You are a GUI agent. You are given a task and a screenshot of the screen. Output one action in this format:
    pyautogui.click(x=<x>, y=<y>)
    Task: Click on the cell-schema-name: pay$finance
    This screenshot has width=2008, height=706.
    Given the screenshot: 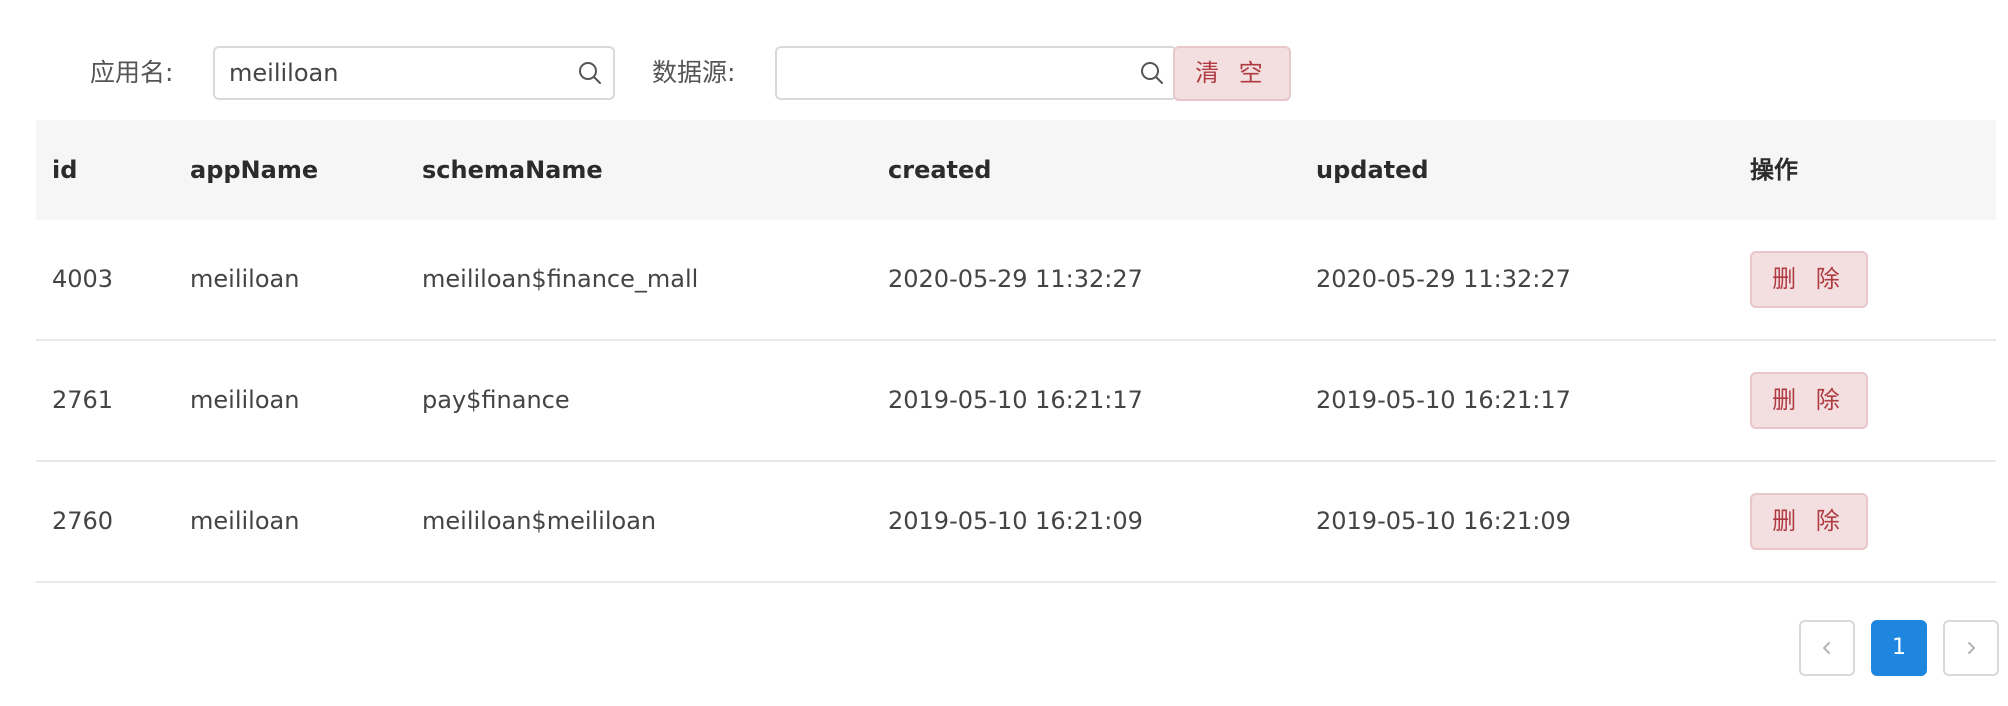 What is the action you would take?
    pyautogui.click(x=496, y=400)
    